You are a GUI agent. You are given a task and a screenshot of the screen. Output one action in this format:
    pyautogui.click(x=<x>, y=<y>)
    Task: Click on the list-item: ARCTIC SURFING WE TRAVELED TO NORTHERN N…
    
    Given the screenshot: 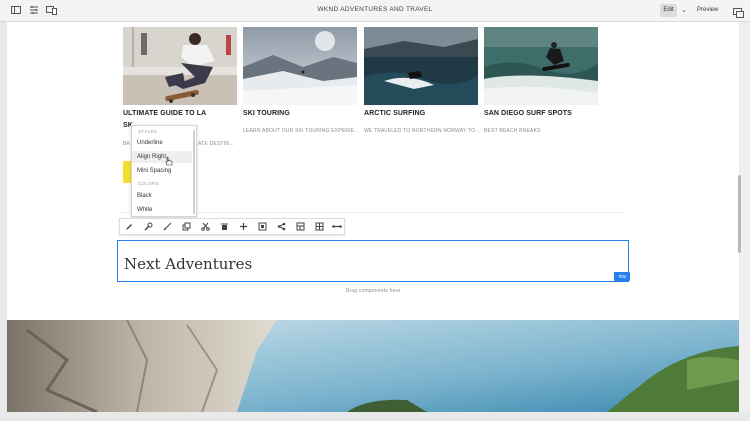 What is the action you would take?
    pyautogui.click(x=422, y=80)
    